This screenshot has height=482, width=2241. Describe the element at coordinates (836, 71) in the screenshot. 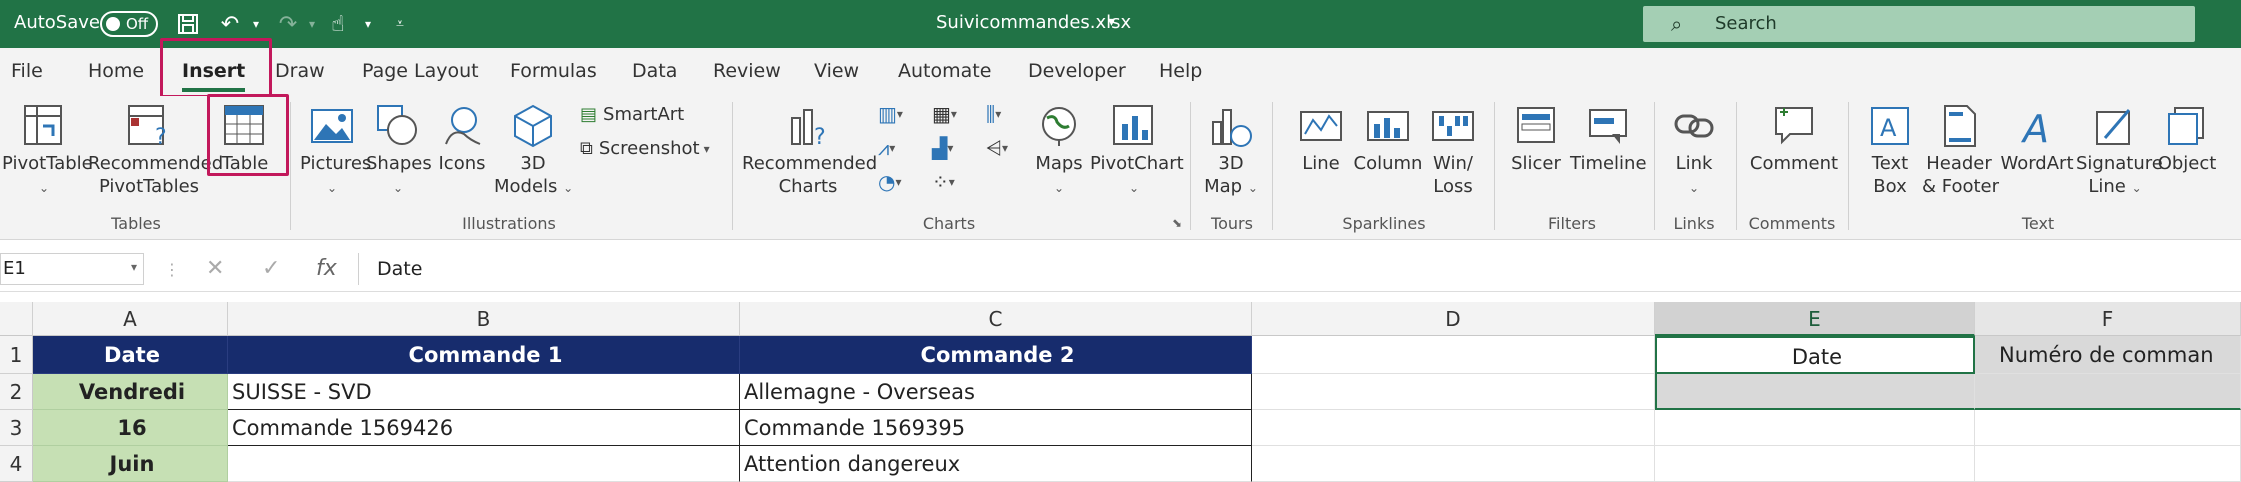

I see `tab-view: View` at that location.